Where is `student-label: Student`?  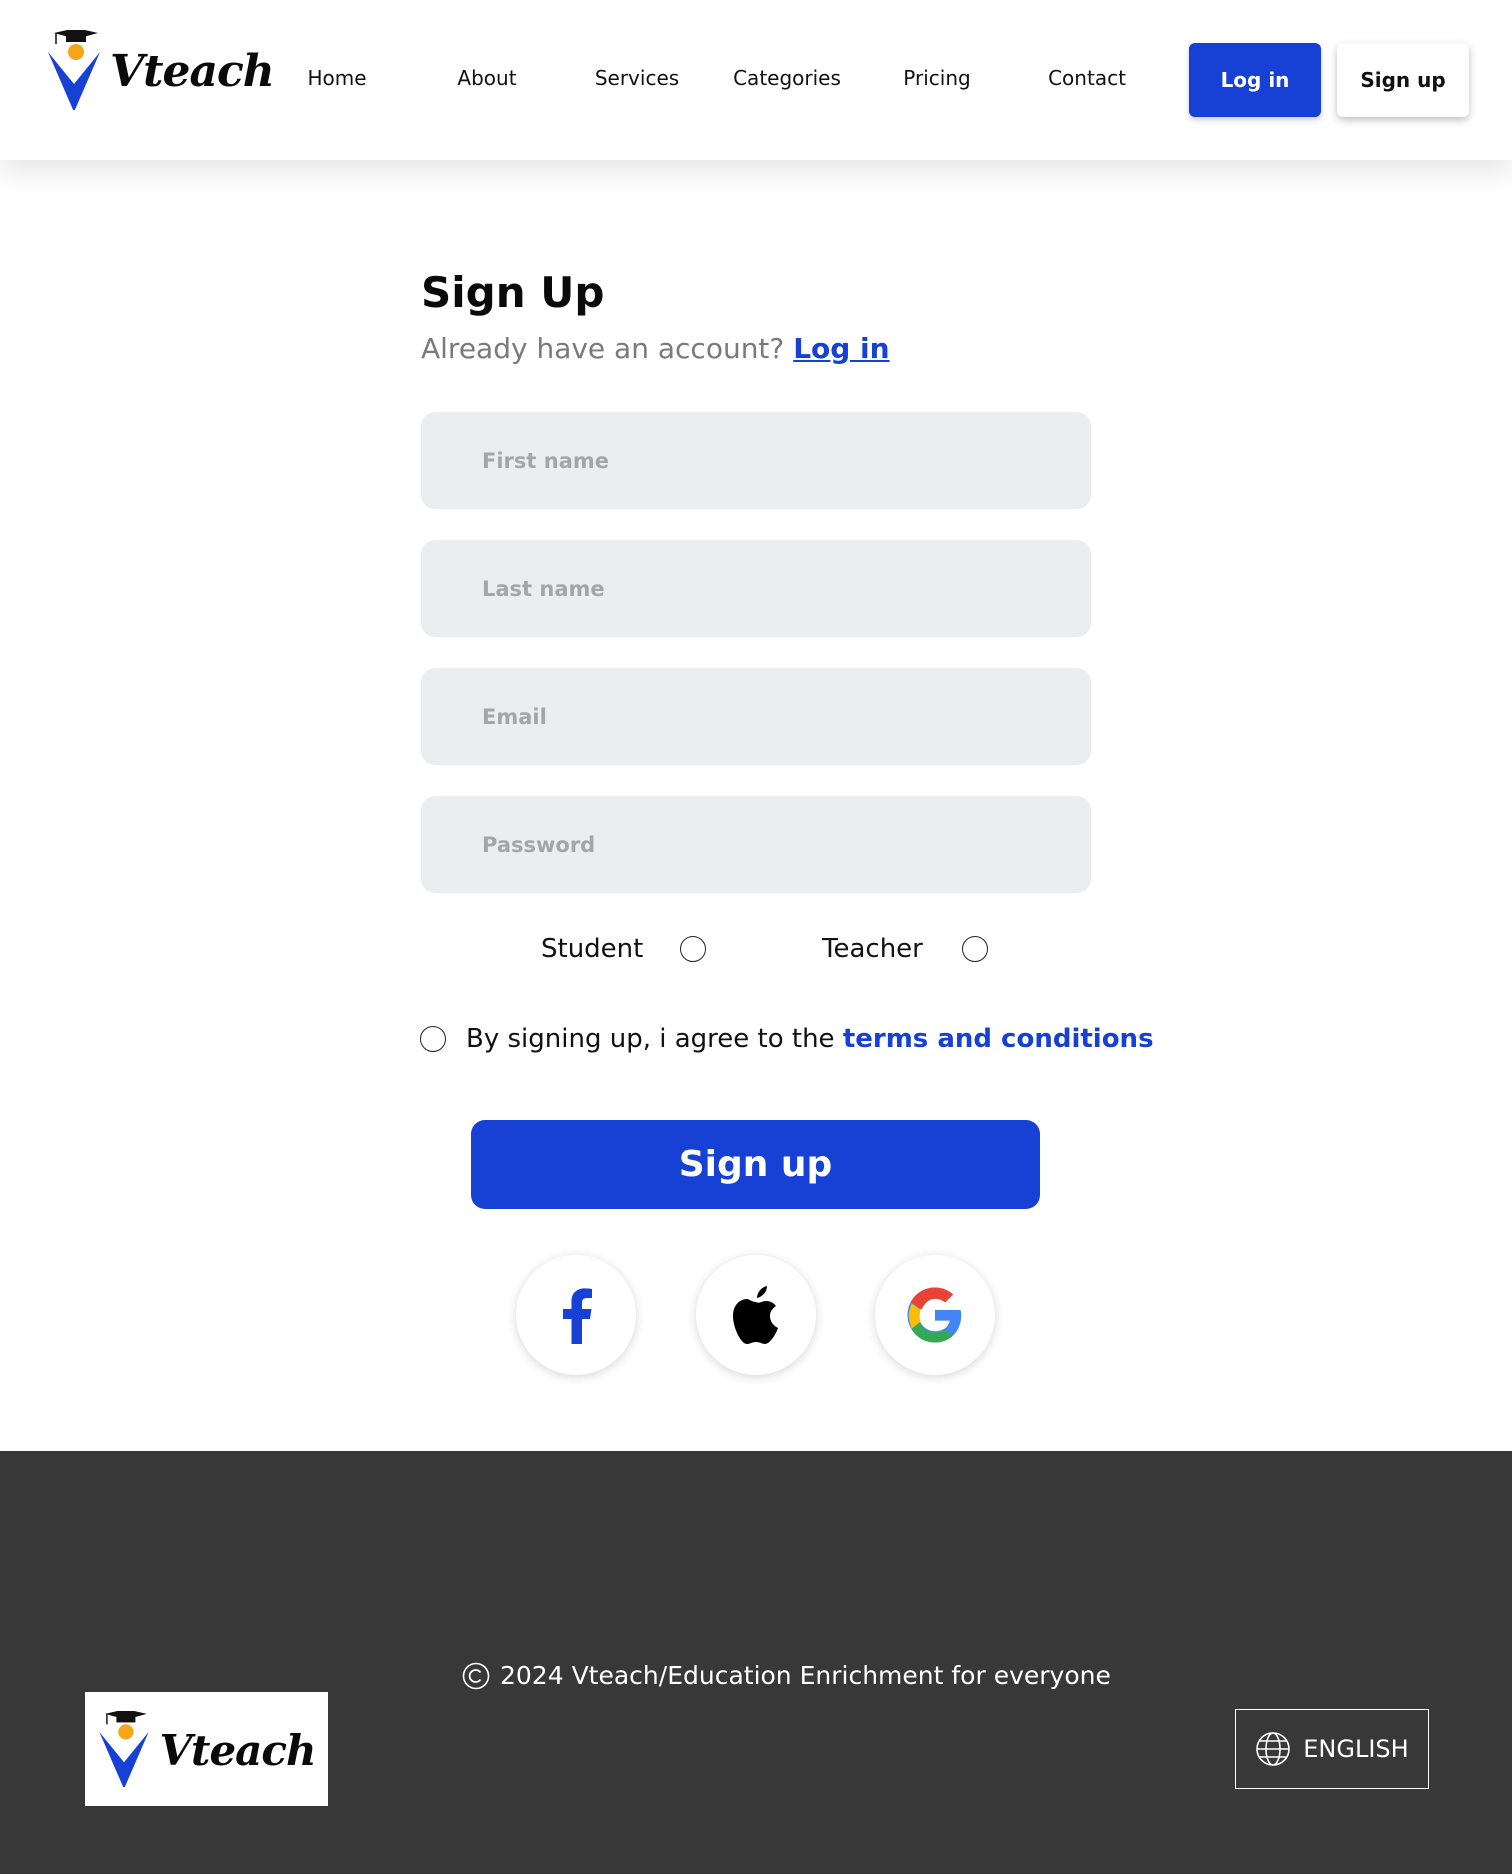
student-label: Student is located at coordinates (592, 949).